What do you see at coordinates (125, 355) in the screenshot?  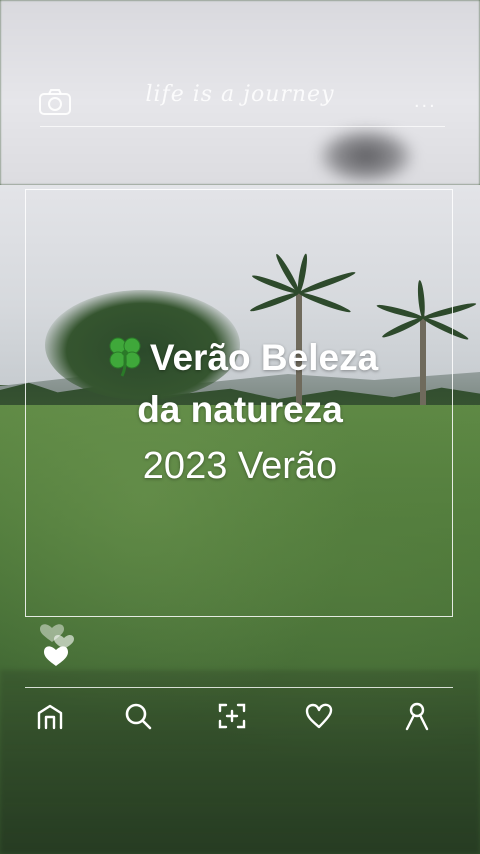 I see `four-leaf-clover-icon` at bounding box center [125, 355].